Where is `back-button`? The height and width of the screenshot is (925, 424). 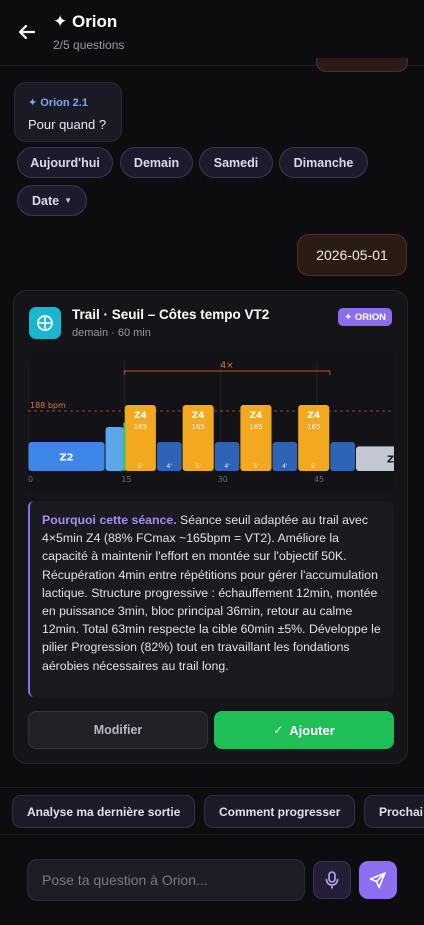 back-button is located at coordinates (27, 32).